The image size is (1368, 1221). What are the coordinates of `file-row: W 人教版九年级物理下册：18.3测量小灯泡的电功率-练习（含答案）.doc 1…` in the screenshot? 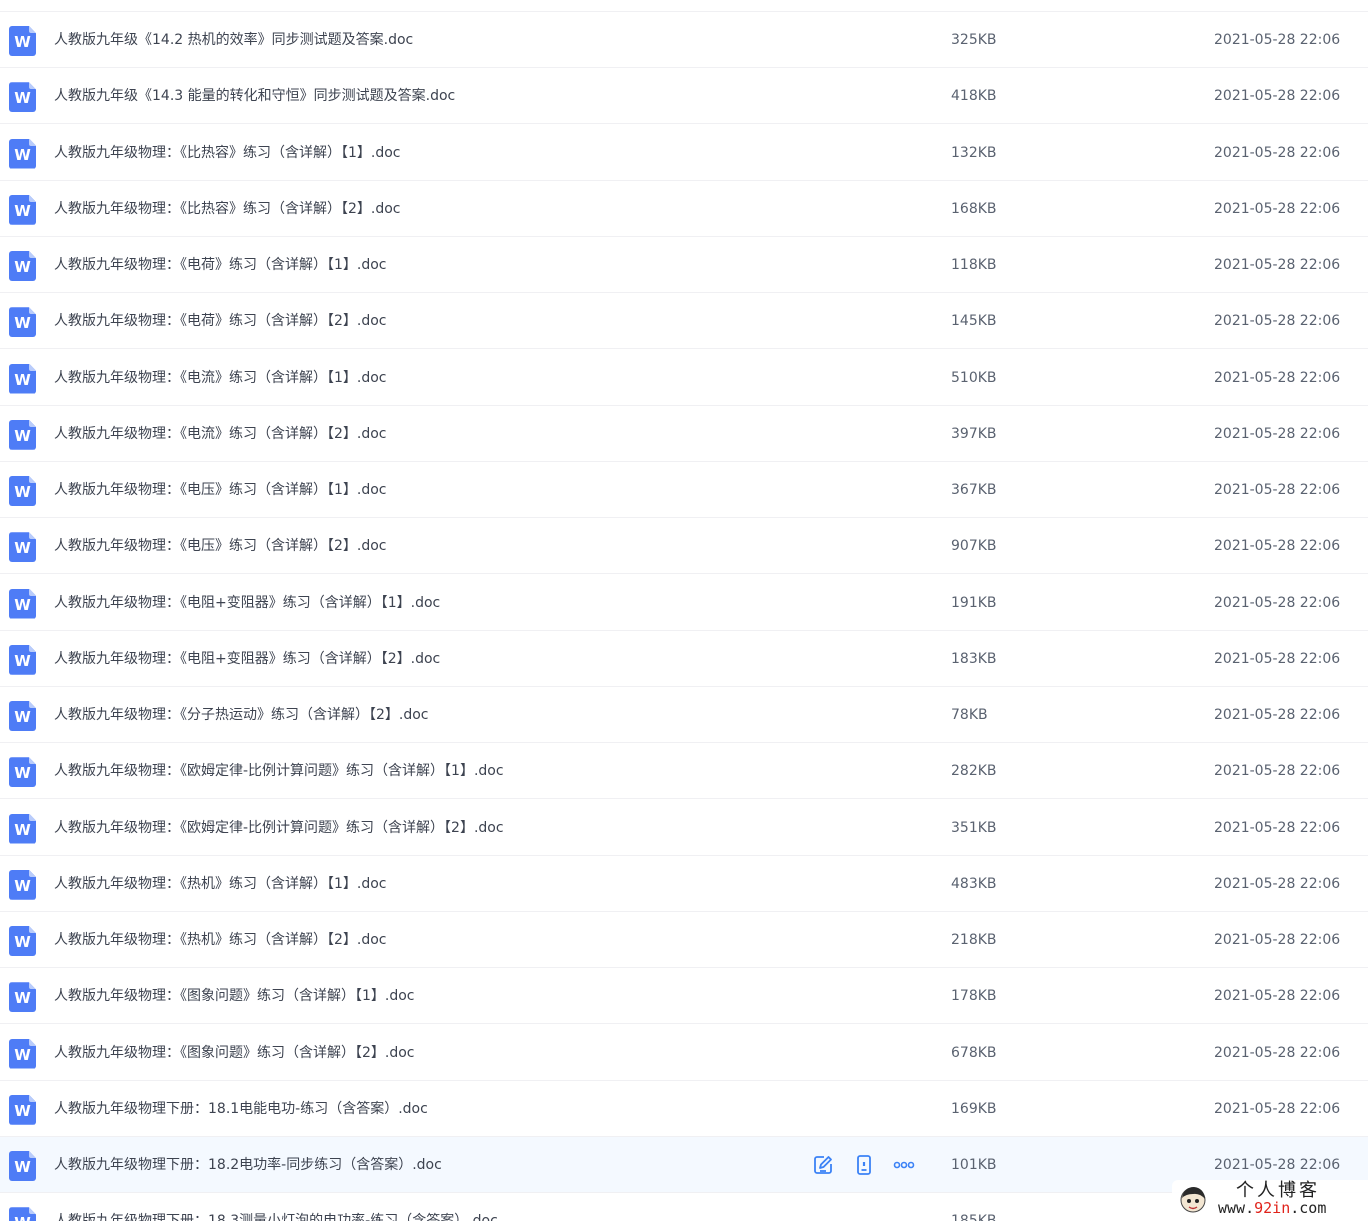 It's located at (684, 1207).